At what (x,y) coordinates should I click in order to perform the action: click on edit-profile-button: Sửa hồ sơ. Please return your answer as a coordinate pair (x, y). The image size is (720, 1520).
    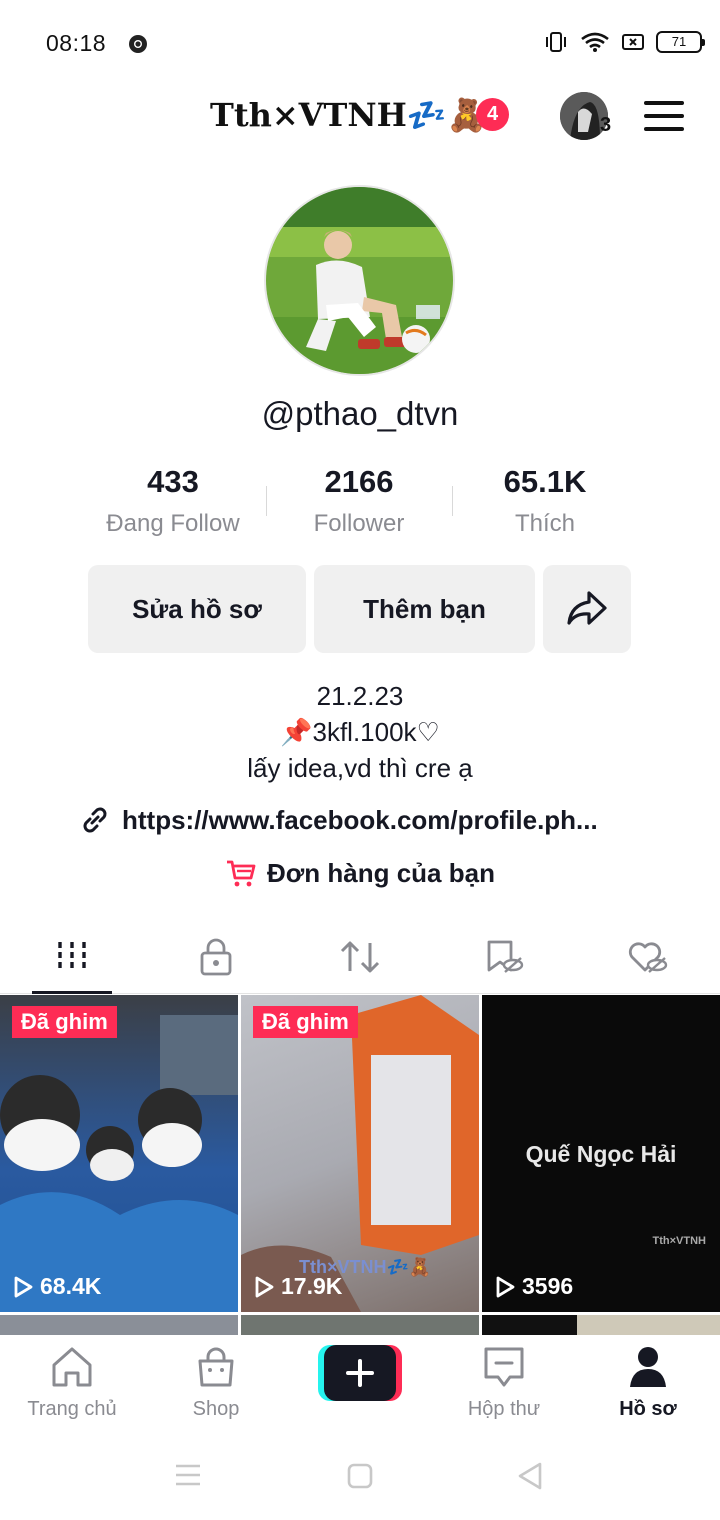
    Looking at the image, I should click on (197, 609).